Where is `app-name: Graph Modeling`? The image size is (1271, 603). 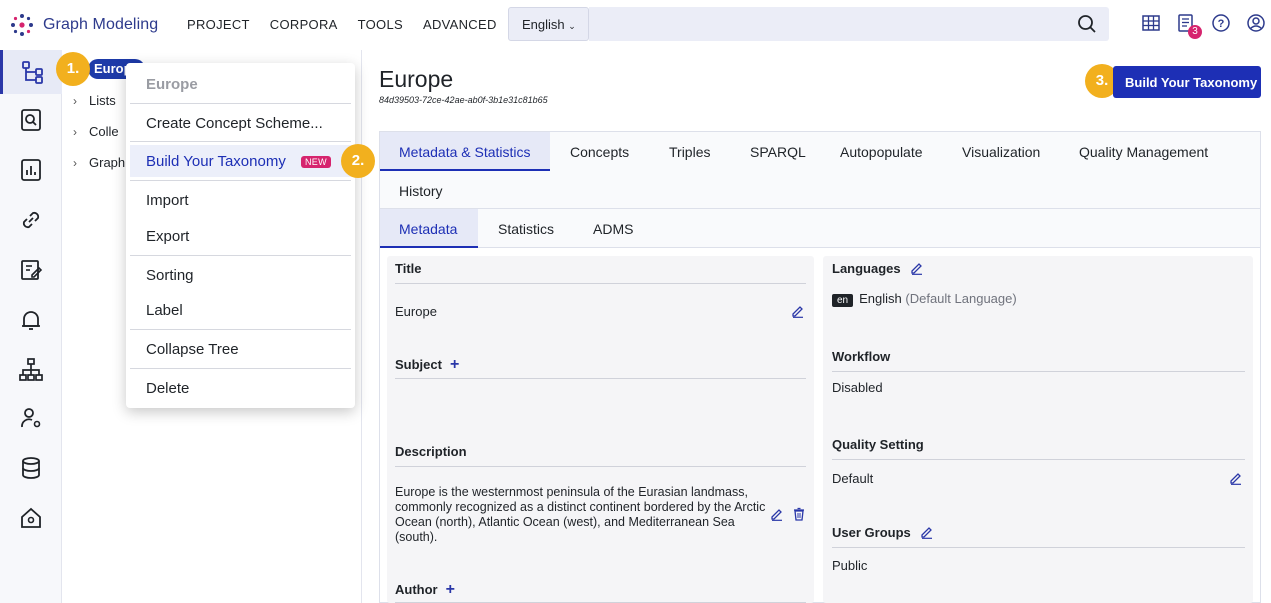
app-name: Graph Modeling is located at coordinates (101, 24).